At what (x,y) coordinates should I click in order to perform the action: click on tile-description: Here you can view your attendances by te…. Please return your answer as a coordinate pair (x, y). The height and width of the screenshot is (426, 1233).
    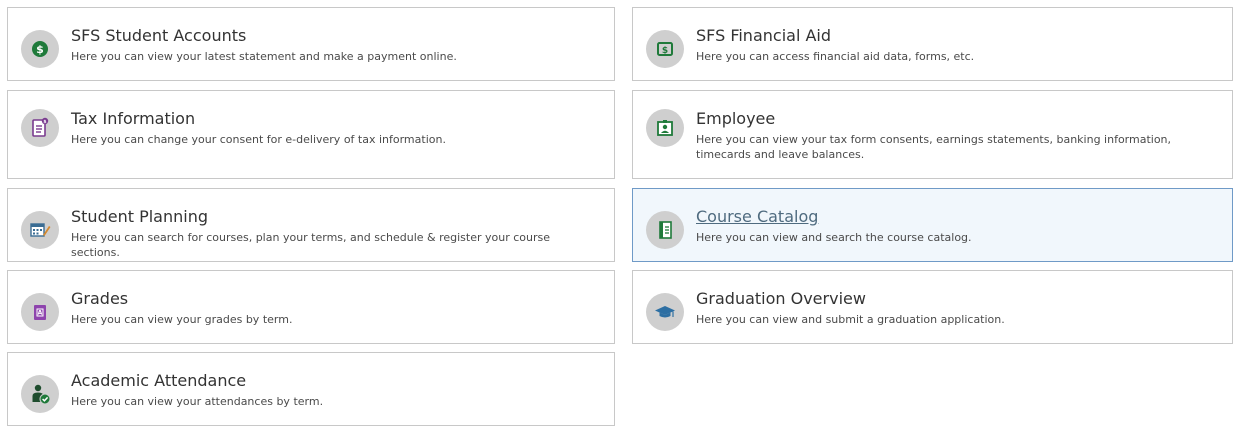
    Looking at the image, I should click on (197, 401).